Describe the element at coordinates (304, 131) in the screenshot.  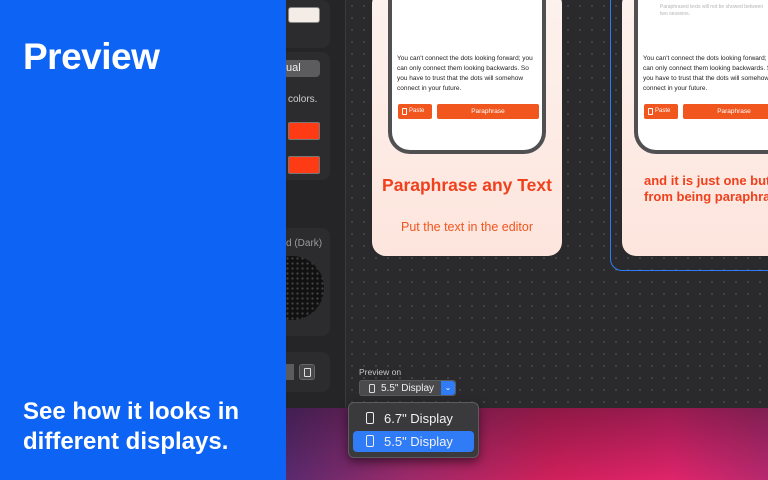
I see `accent-color-swatch` at that location.